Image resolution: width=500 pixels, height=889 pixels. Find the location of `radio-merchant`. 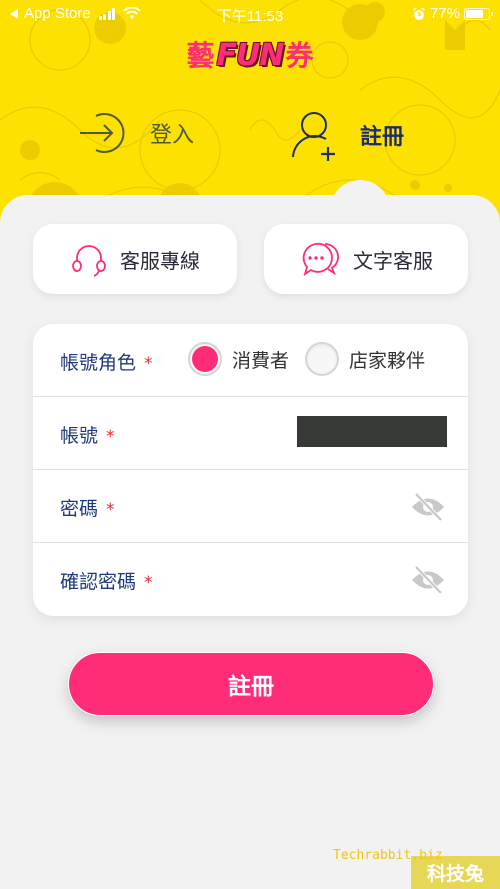

radio-merchant is located at coordinates (322, 359).